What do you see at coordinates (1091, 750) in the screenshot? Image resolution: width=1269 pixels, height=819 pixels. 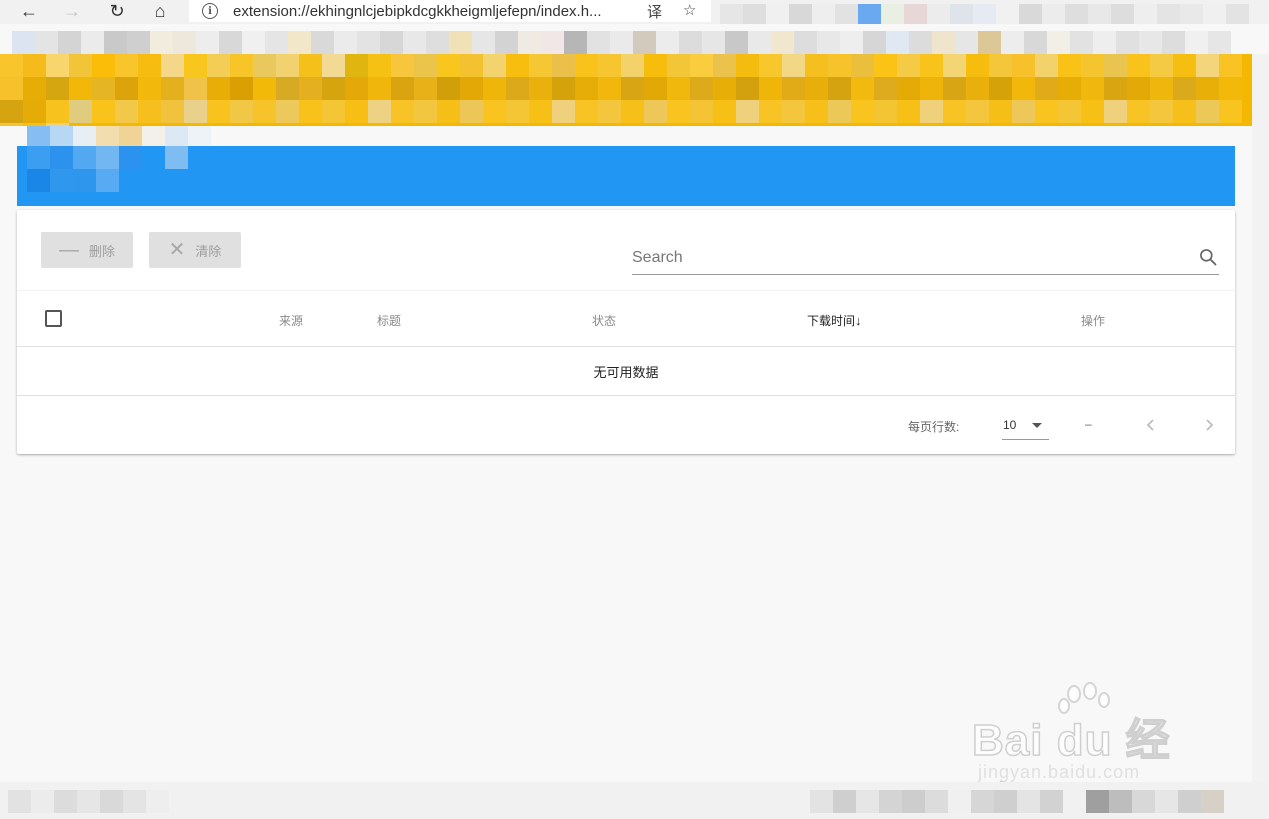 I see `baidu-jingyan-watermark: Bai du 经验 jingyan.baidu.com` at bounding box center [1091, 750].